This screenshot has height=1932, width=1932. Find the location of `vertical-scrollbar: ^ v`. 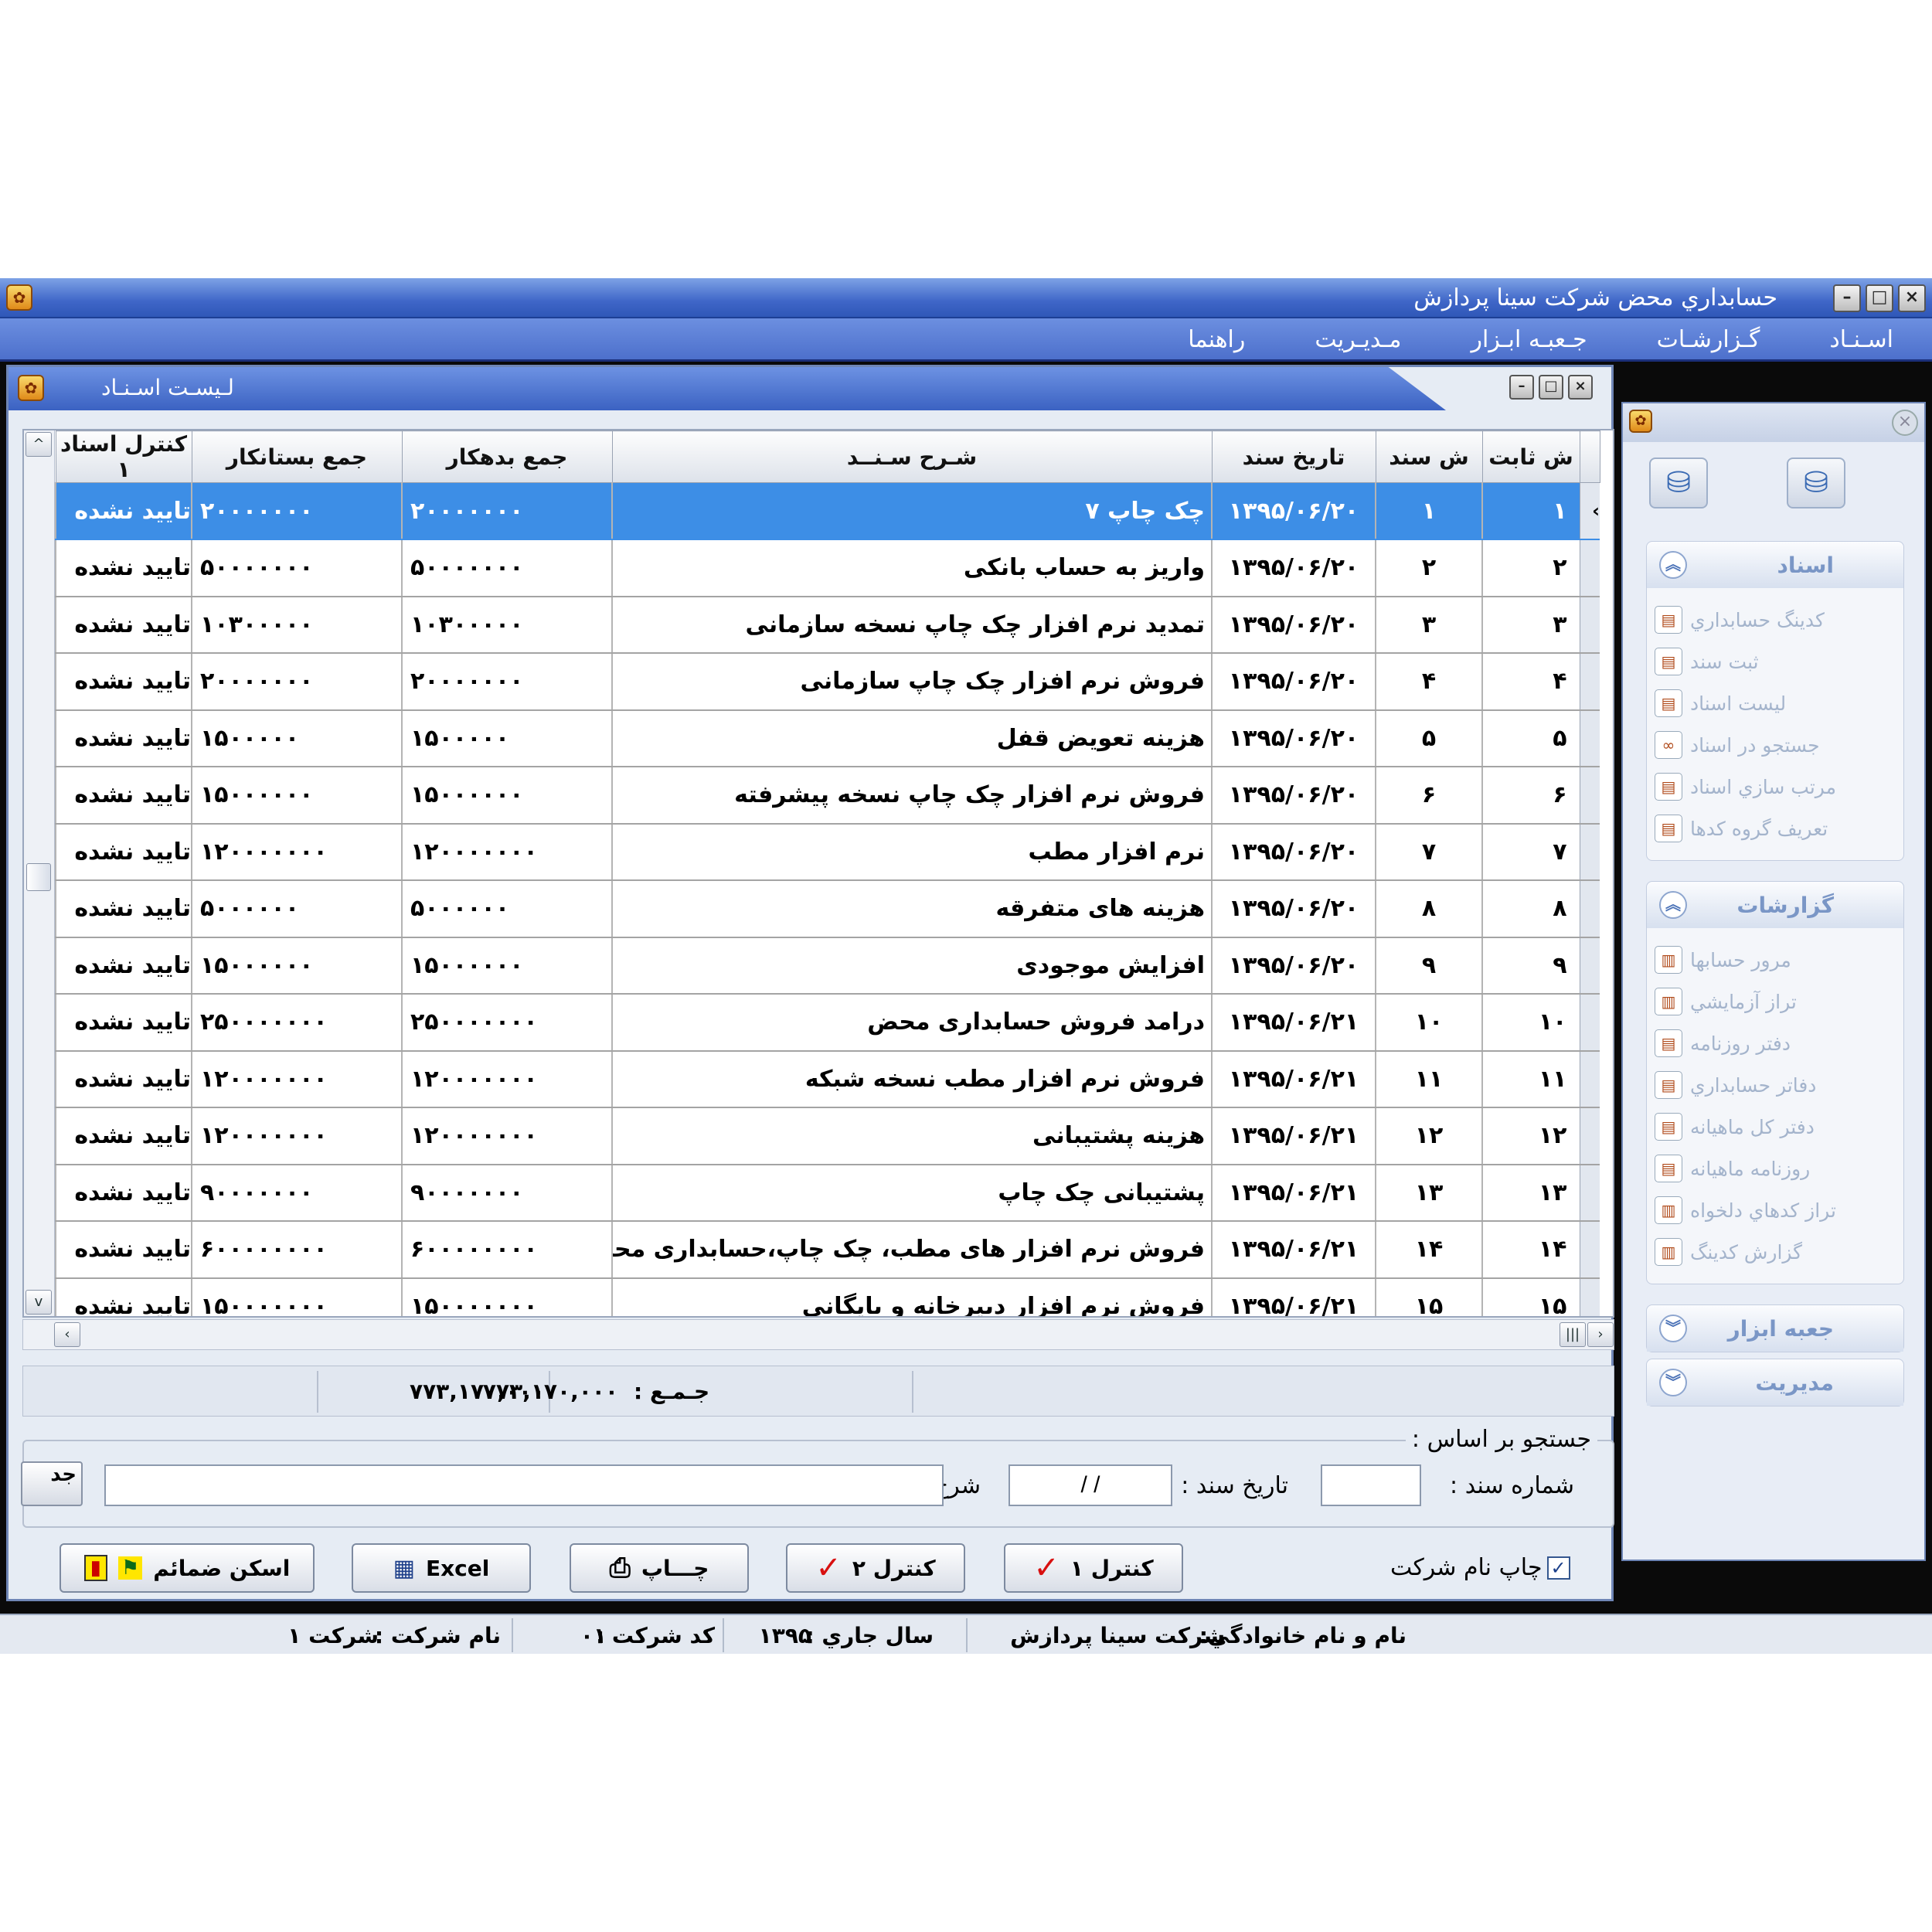

vertical-scrollbar: ^ v is located at coordinates (39, 873).